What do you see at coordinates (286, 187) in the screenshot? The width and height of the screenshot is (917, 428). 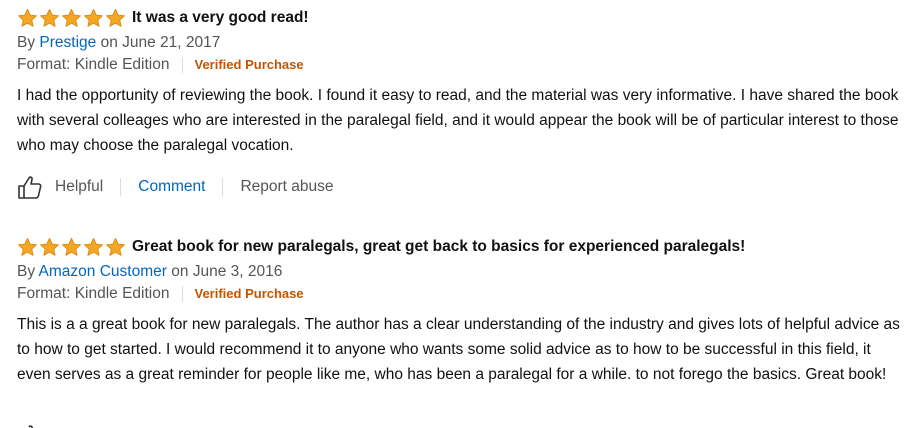 I see `report-abuse-link: Report abuse` at bounding box center [286, 187].